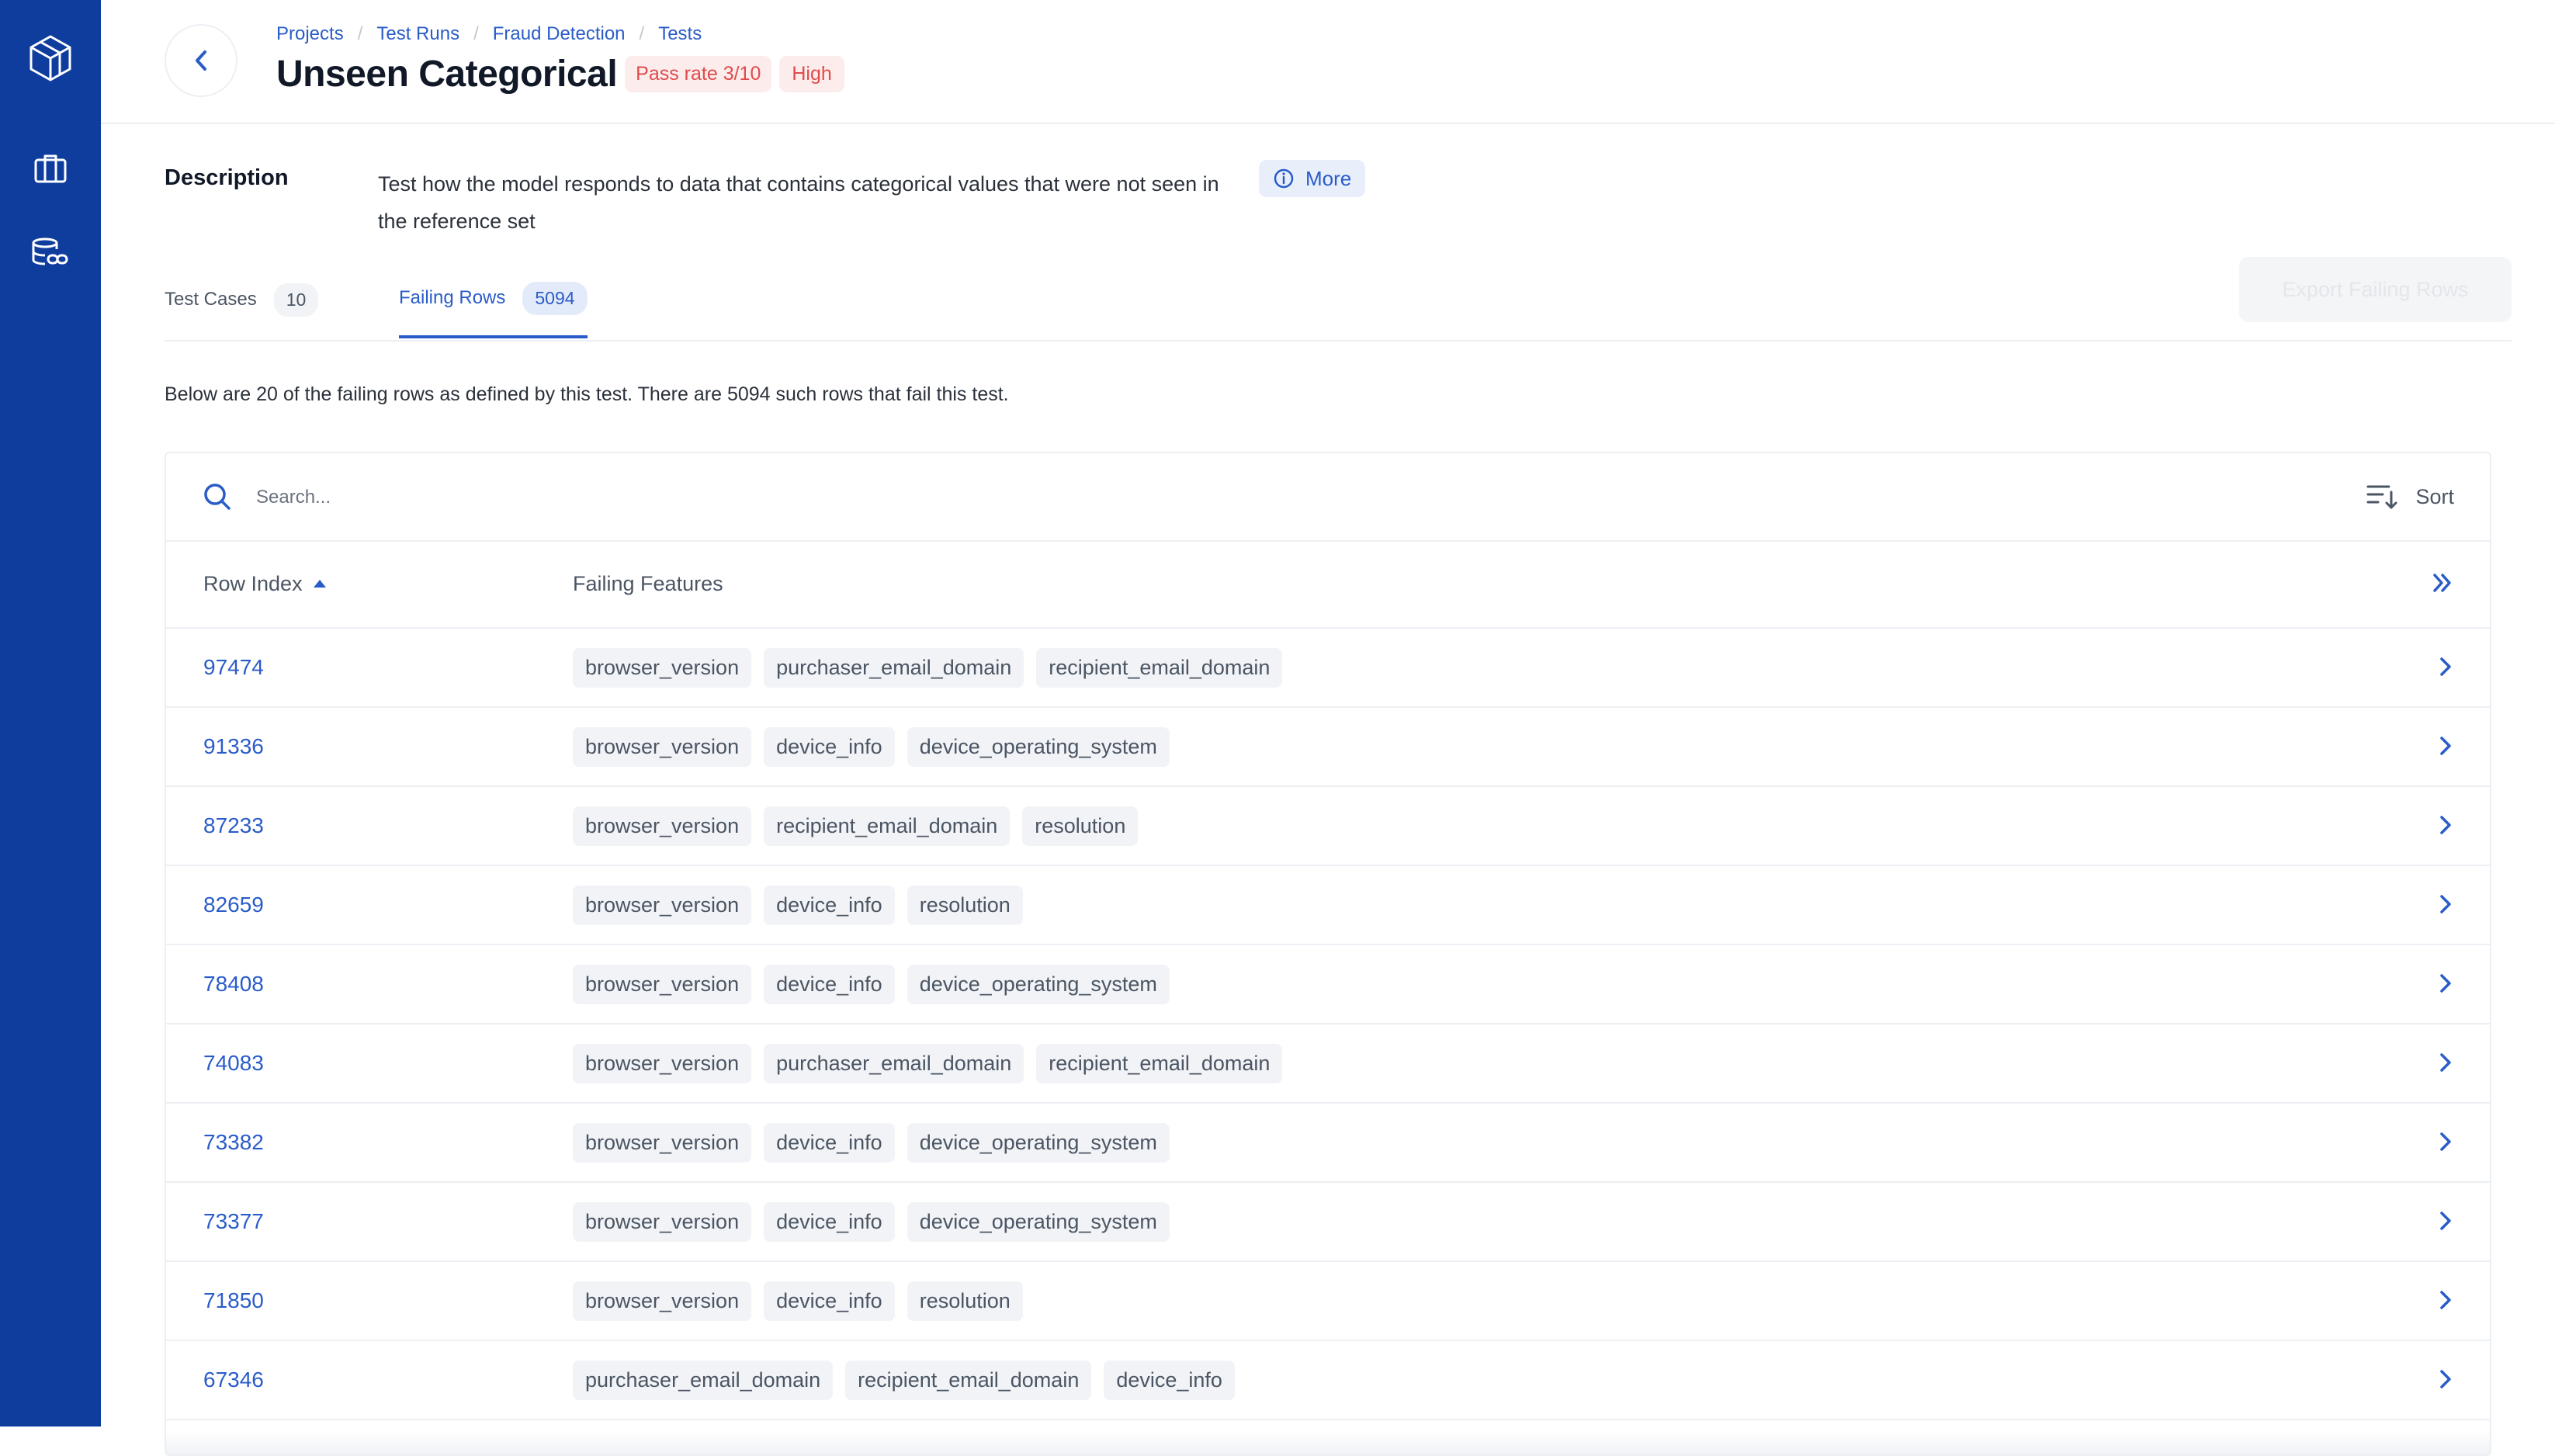 This screenshot has height=1456, width=2555. What do you see at coordinates (838, 498) in the screenshot?
I see `search-input` at bounding box center [838, 498].